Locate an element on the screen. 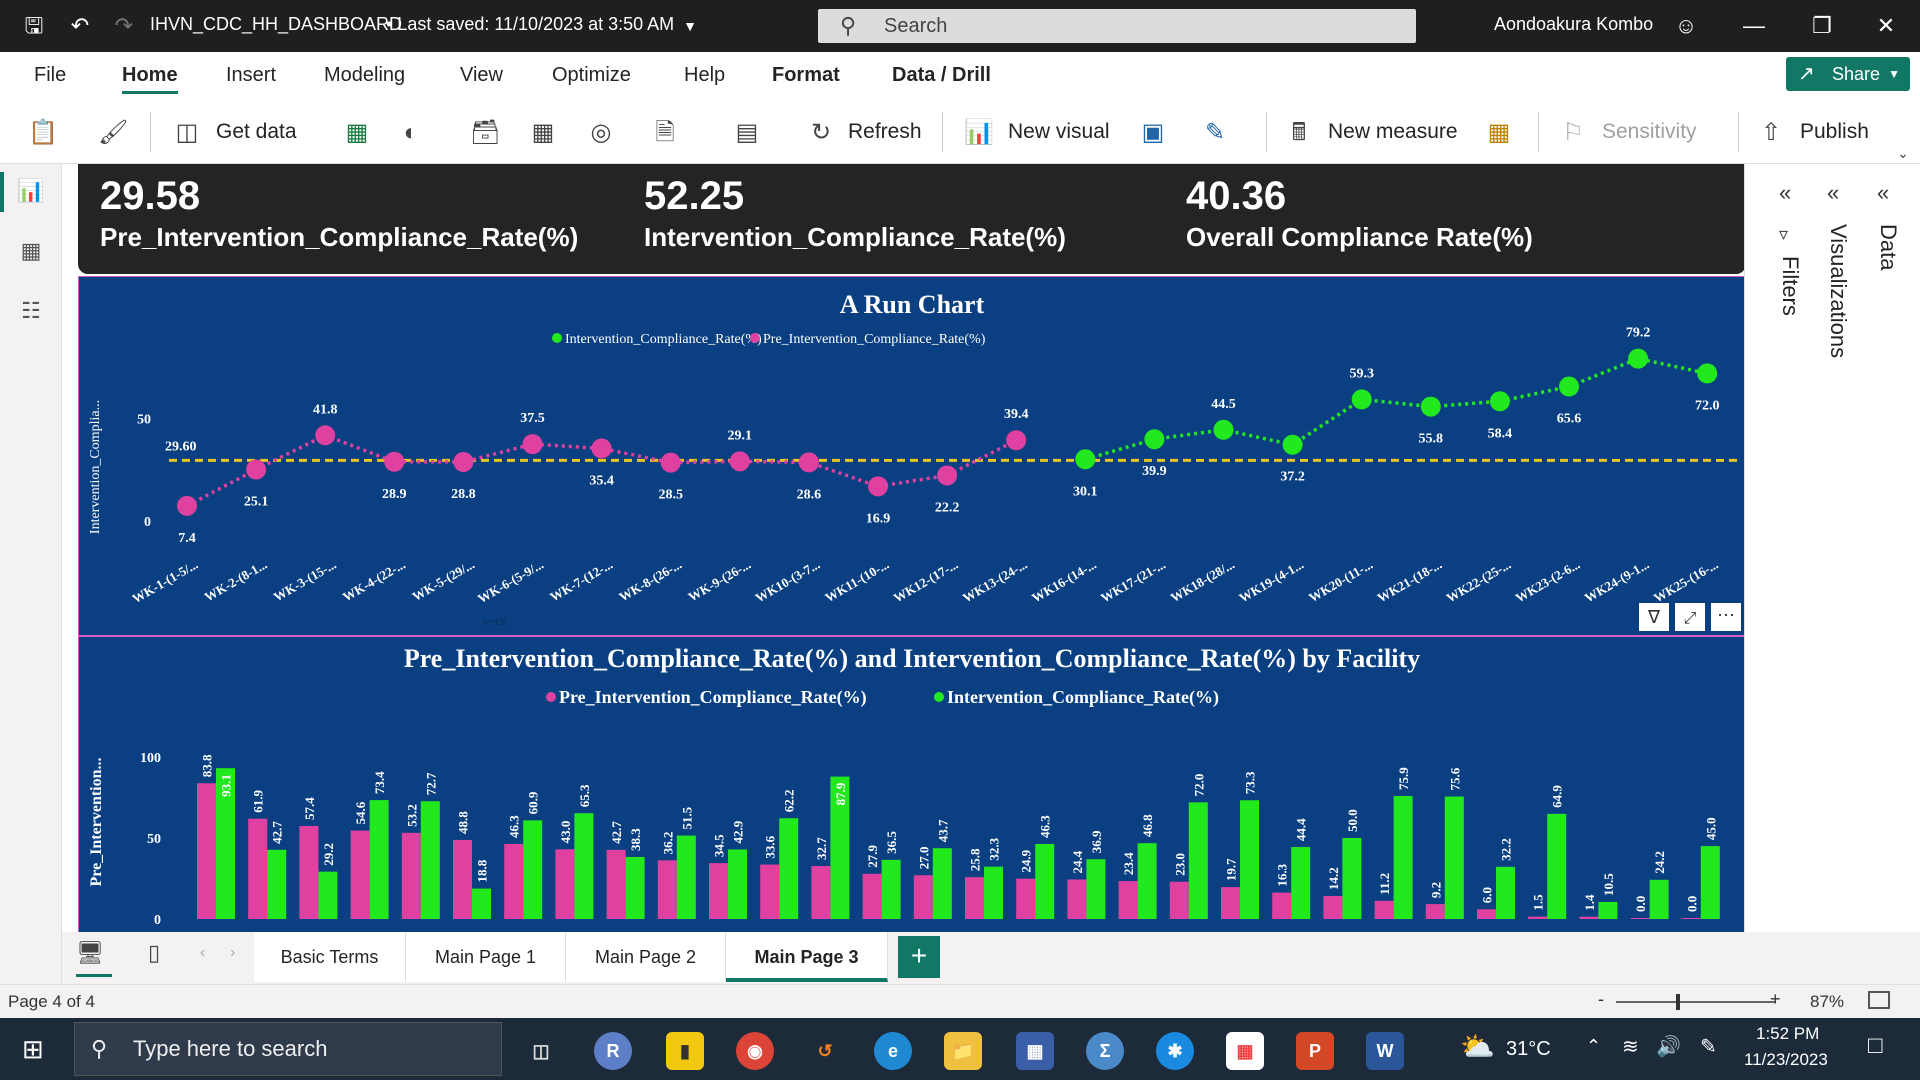 The image size is (1920, 1080). menu-file: File is located at coordinates (50, 75).